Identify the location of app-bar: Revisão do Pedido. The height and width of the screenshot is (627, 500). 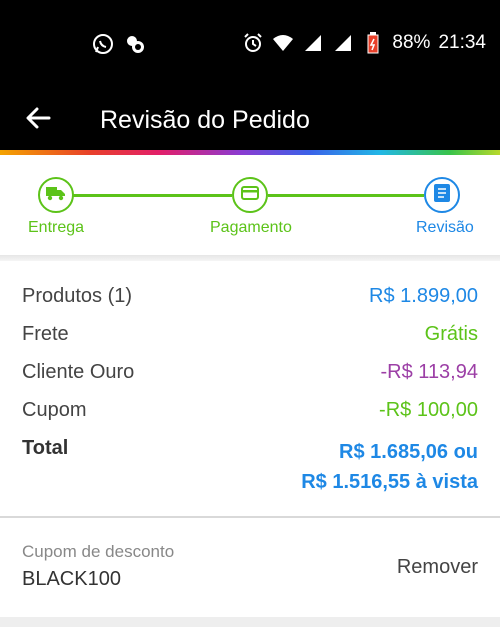
(250, 120).